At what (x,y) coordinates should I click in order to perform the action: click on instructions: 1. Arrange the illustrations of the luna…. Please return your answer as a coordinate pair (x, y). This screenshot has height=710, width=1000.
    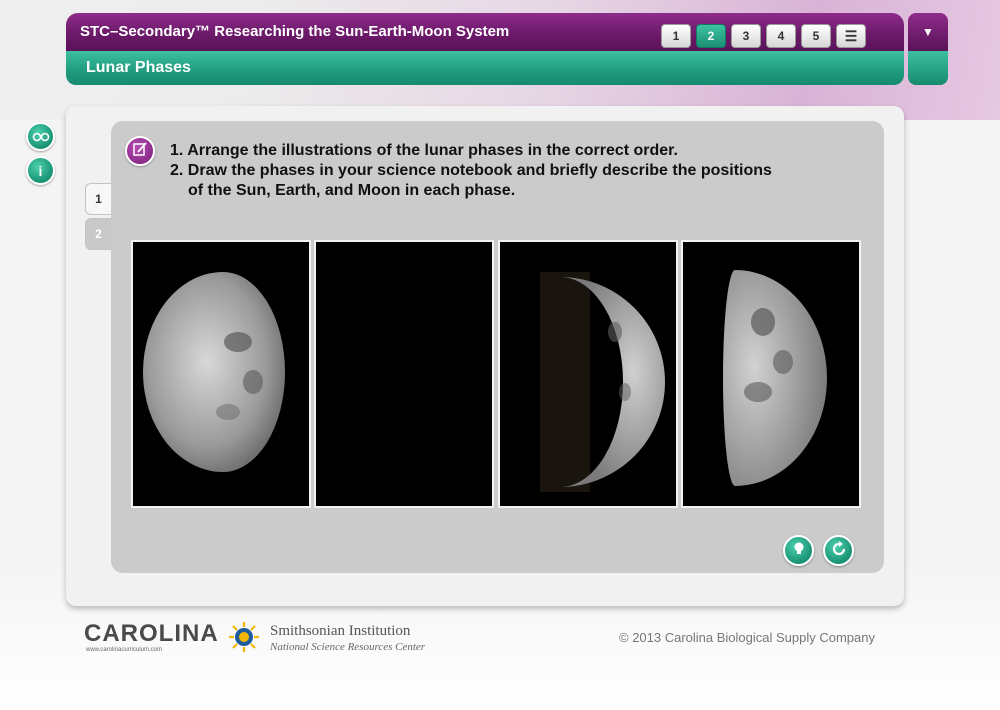
    Looking at the image, I should click on (500, 171).